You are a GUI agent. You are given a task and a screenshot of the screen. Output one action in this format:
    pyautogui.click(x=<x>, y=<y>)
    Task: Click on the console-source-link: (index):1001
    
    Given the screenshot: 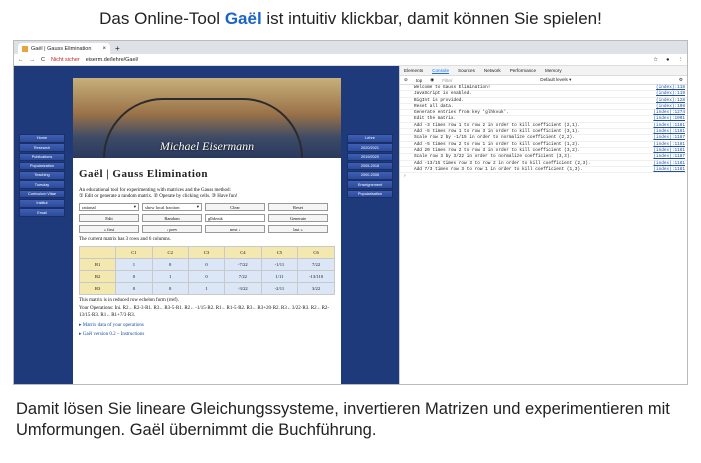 What is the action you would take?
    pyautogui.click(x=669, y=118)
    